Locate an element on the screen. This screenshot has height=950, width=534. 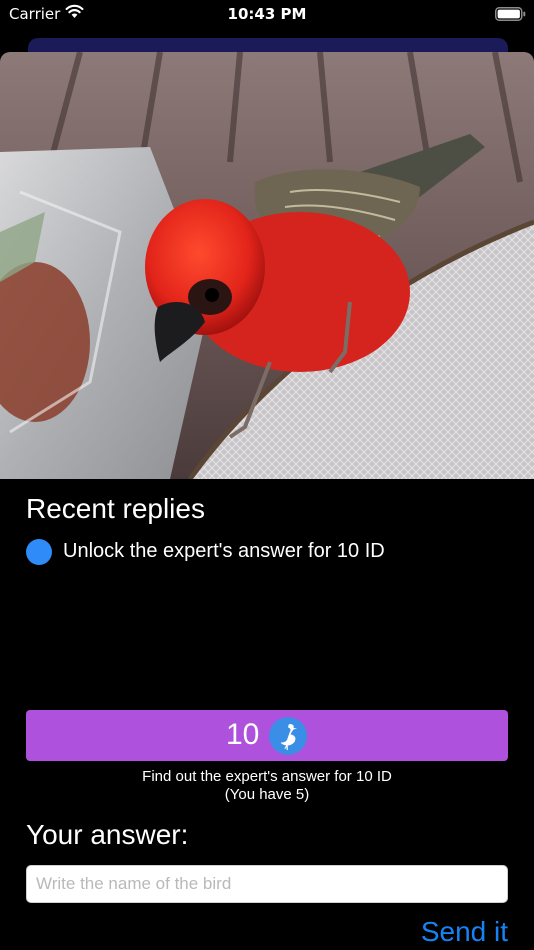
unlock-cost: 10 is located at coordinates (243, 734).